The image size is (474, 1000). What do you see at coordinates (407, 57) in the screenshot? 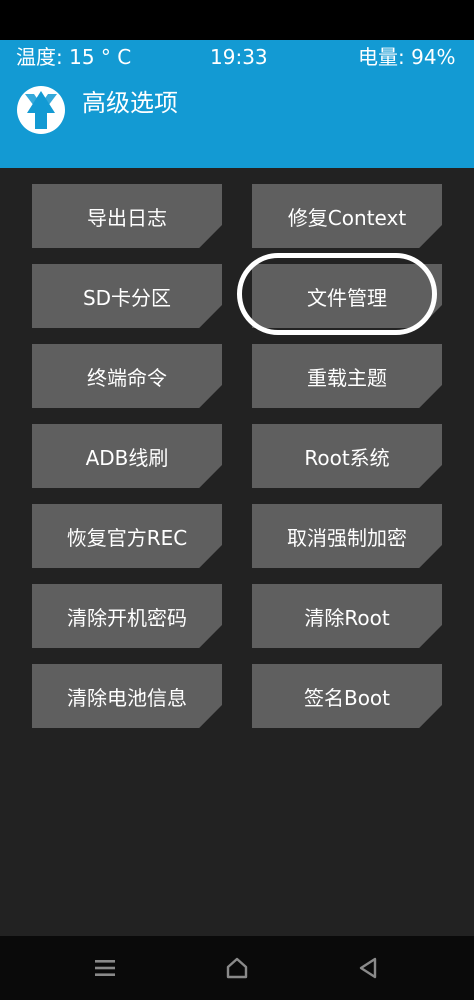
I see `battery-status: 电量: 94%` at bounding box center [407, 57].